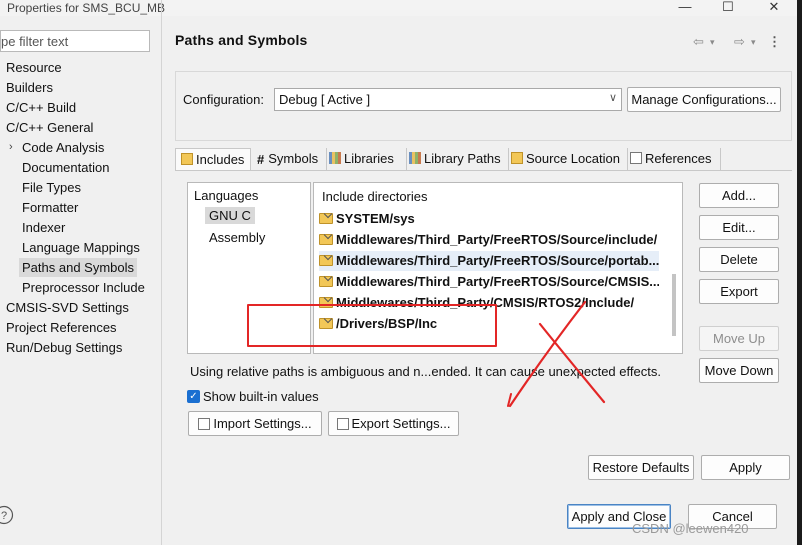  What do you see at coordinates (261, 159) in the screenshot?
I see `hash-icon: #` at bounding box center [261, 159].